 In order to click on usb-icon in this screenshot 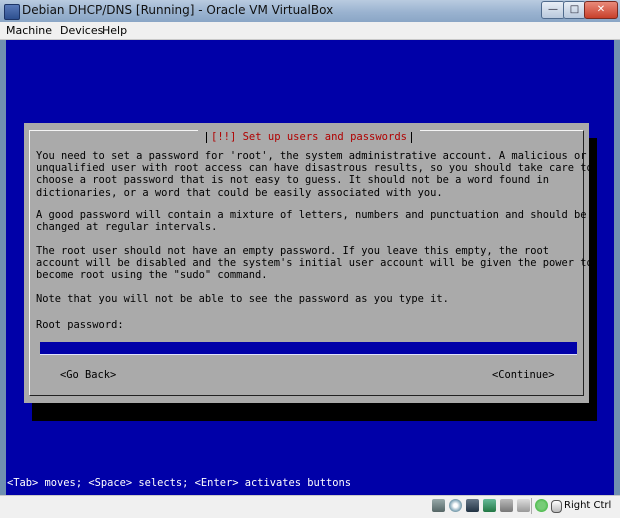, I will do `click(506, 505)`.